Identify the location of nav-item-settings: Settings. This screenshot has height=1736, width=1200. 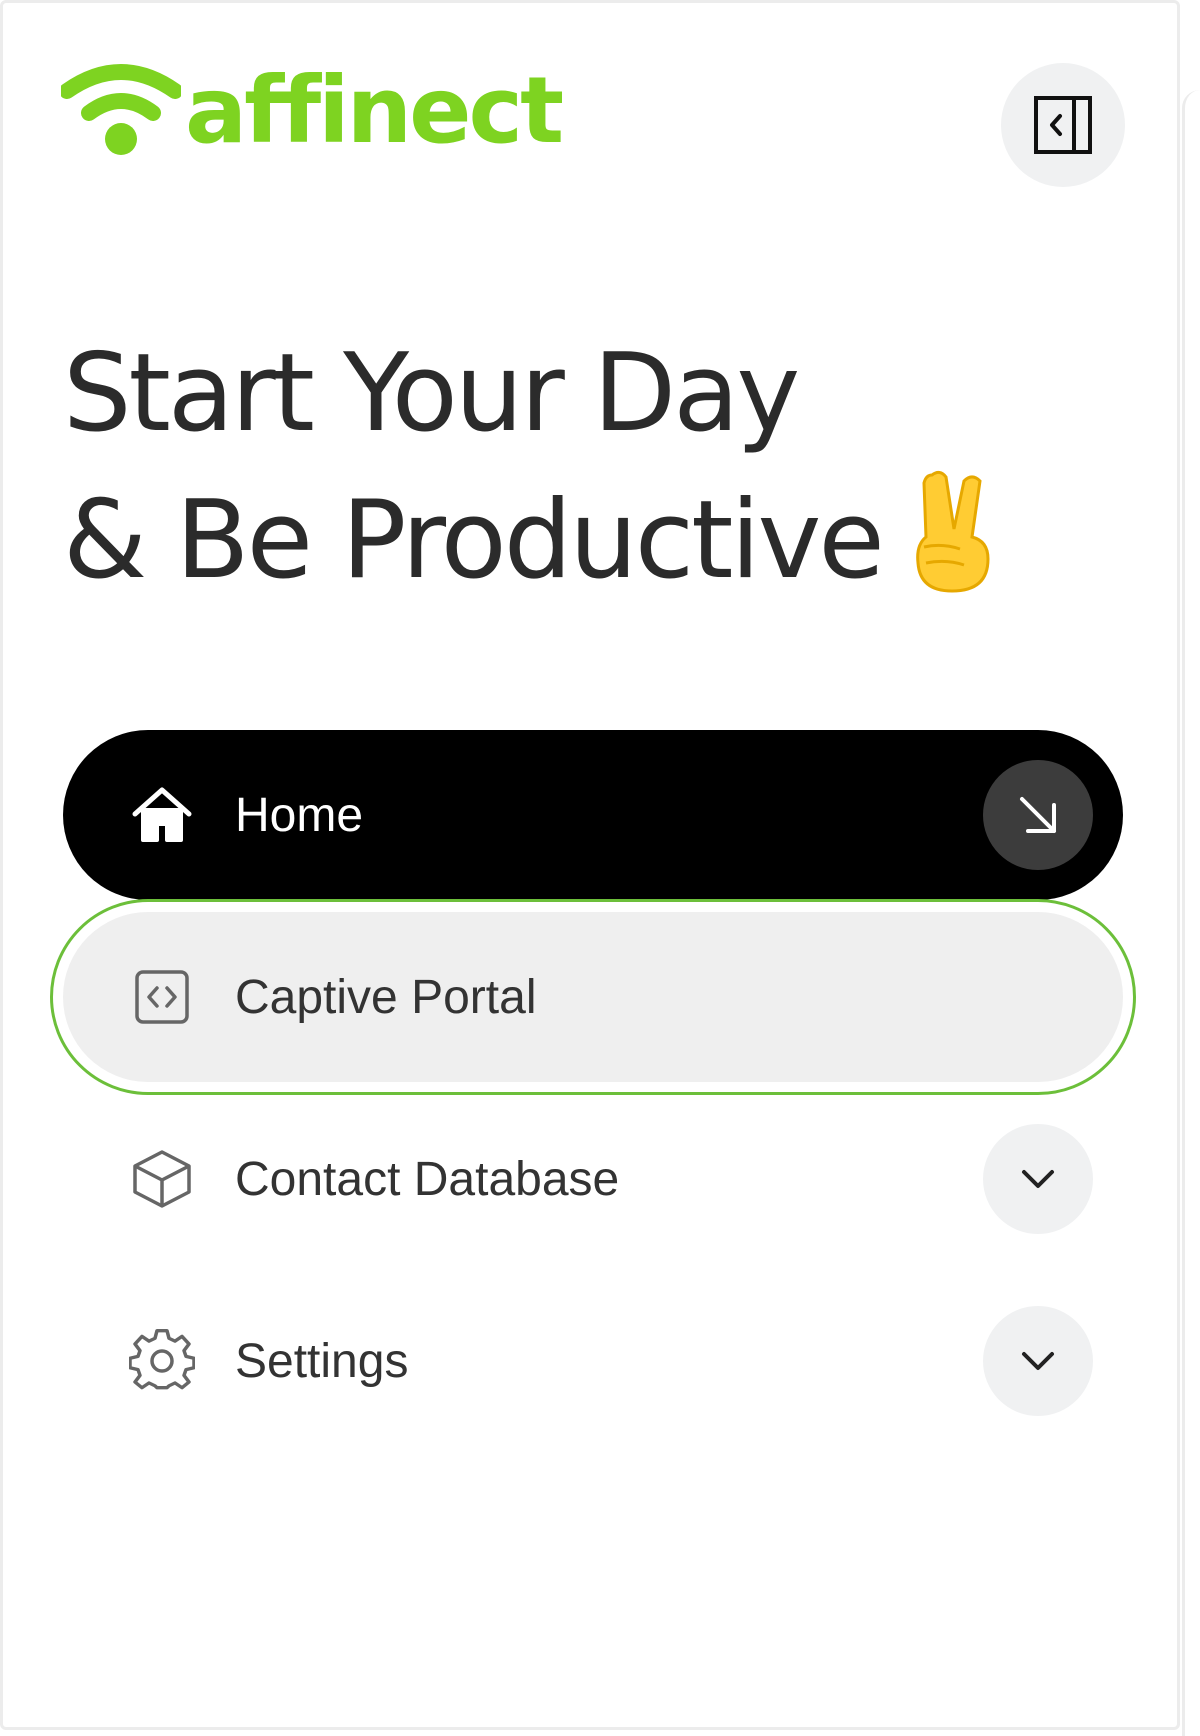
(593, 1361).